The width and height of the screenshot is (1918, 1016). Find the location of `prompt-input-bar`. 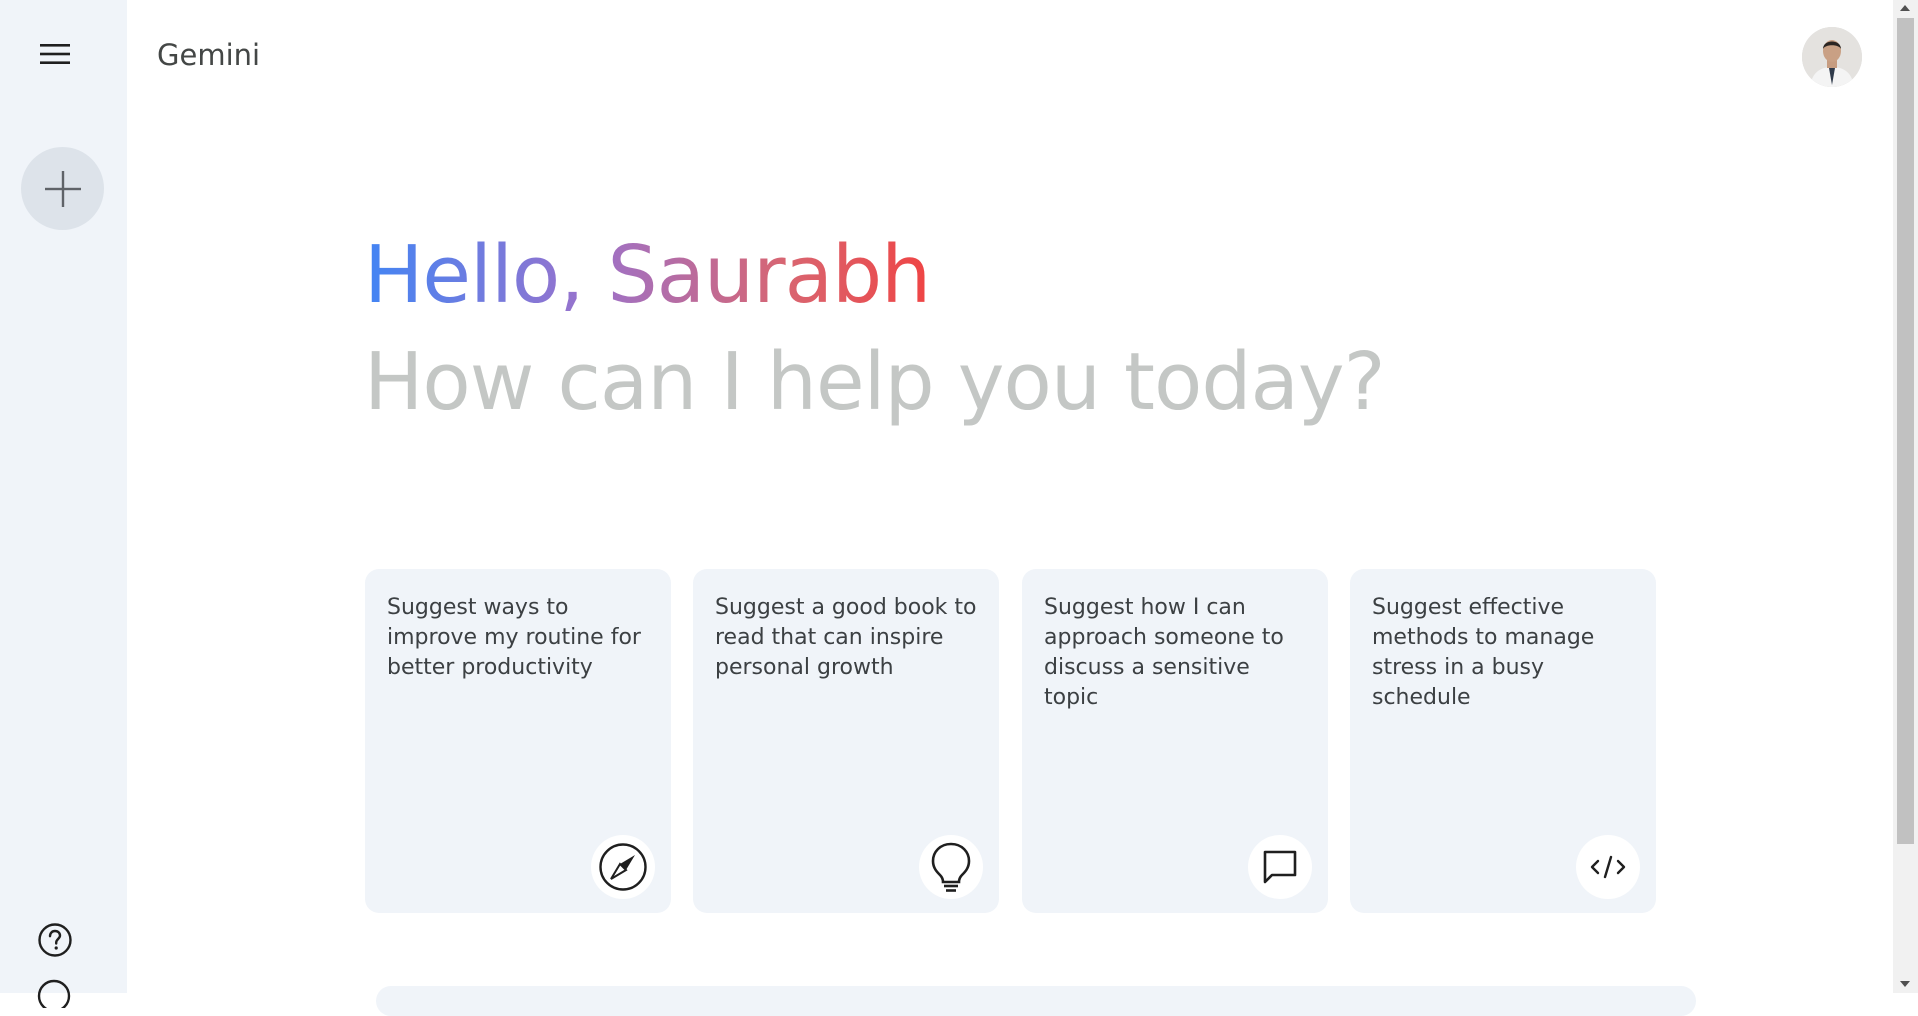

prompt-input-bar is located at coordinates (1036, 1001).